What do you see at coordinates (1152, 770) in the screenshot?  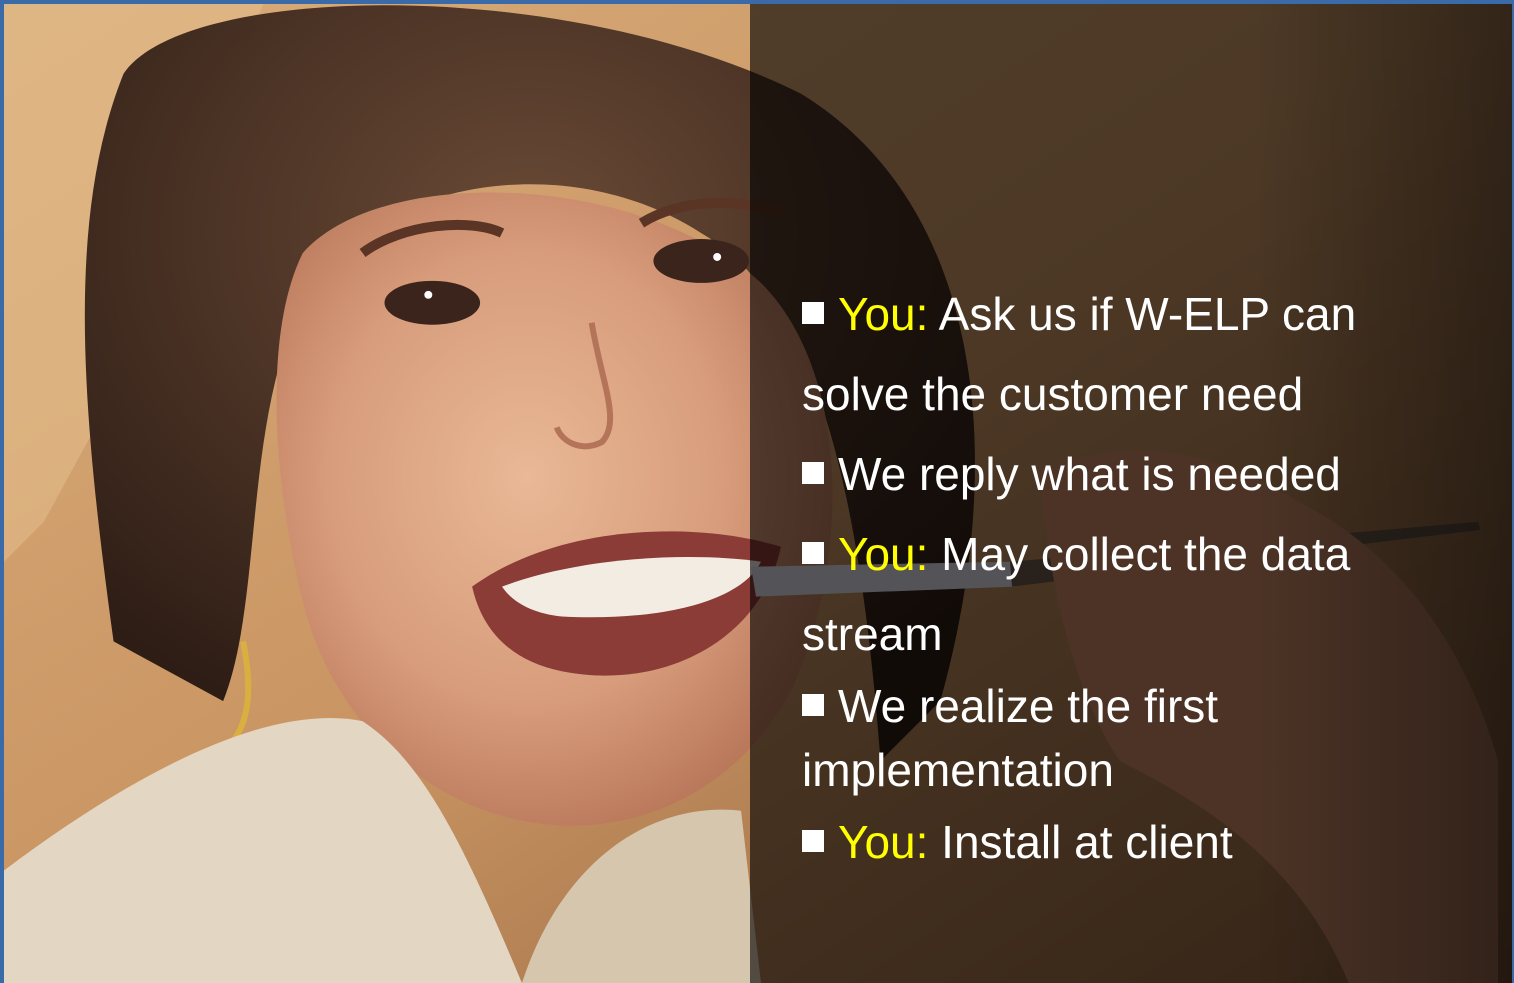 I see `bullet-continuation: implementation` at bounding box center [1152, 770].